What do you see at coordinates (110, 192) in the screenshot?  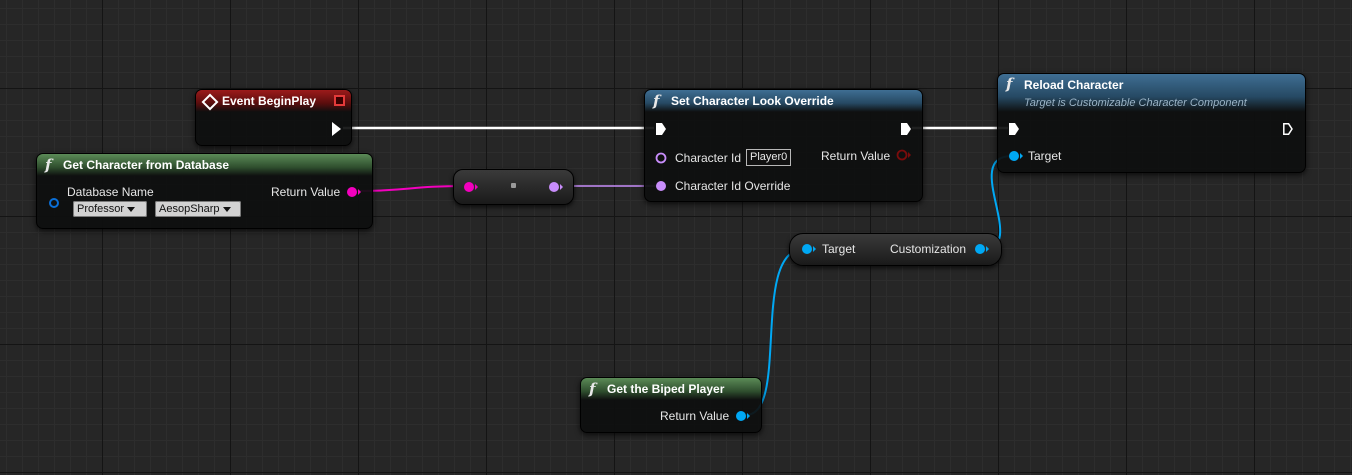 I see `database-name-label: Database Name` at bounding box center [110, 192].